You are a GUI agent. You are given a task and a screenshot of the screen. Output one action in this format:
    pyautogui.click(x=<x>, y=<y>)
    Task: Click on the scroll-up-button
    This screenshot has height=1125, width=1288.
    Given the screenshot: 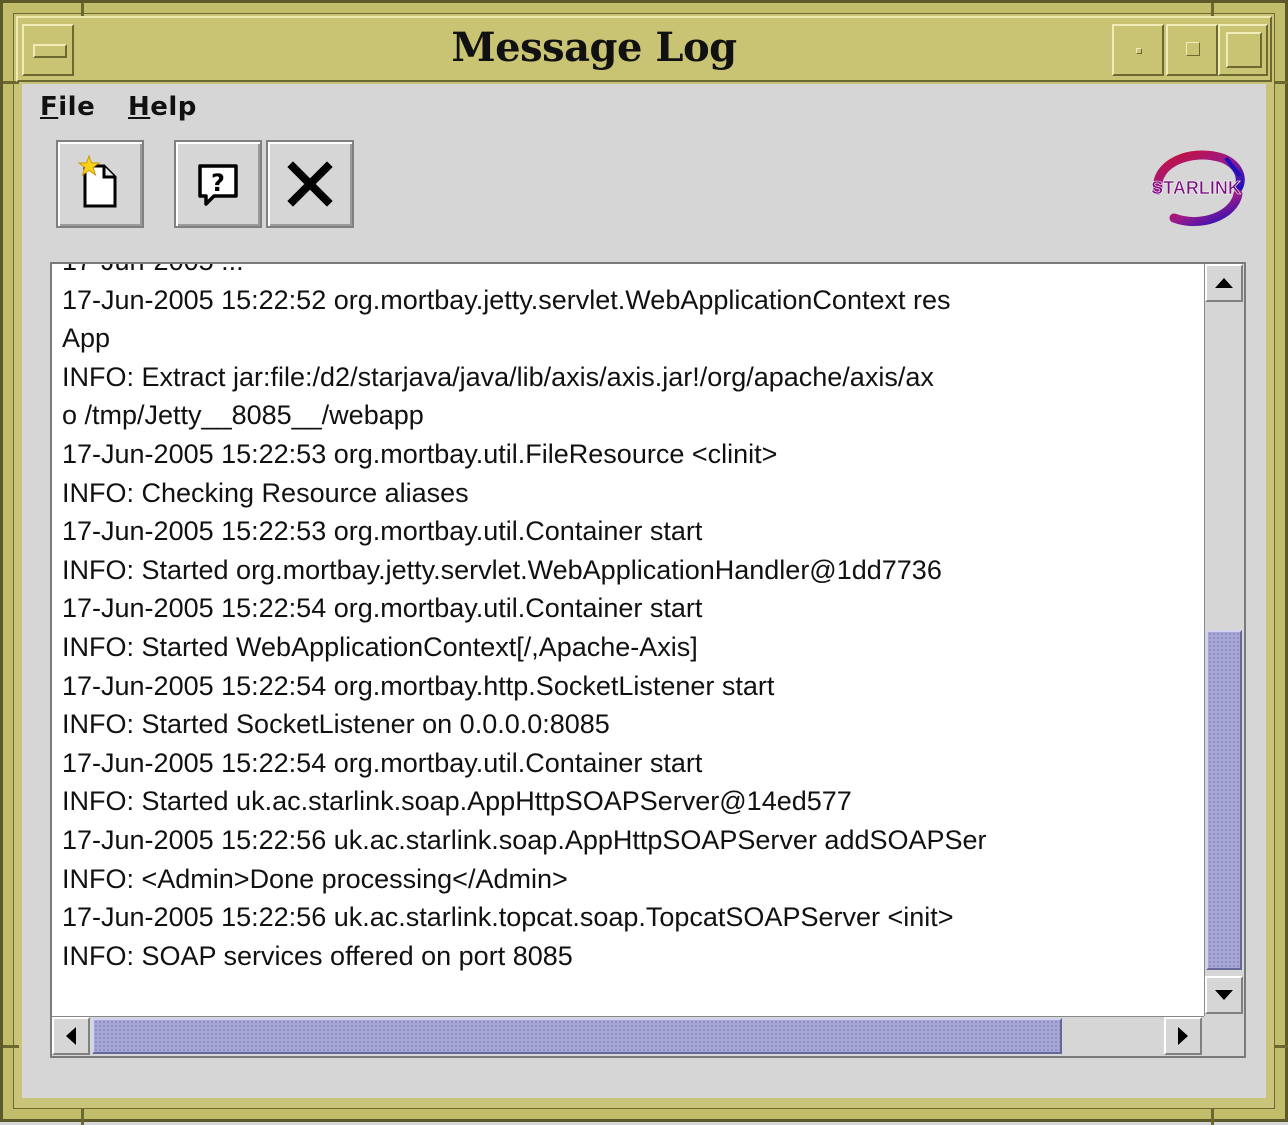 What is the action you would take?
    pyautogui.click(x=1224, y=283)
    